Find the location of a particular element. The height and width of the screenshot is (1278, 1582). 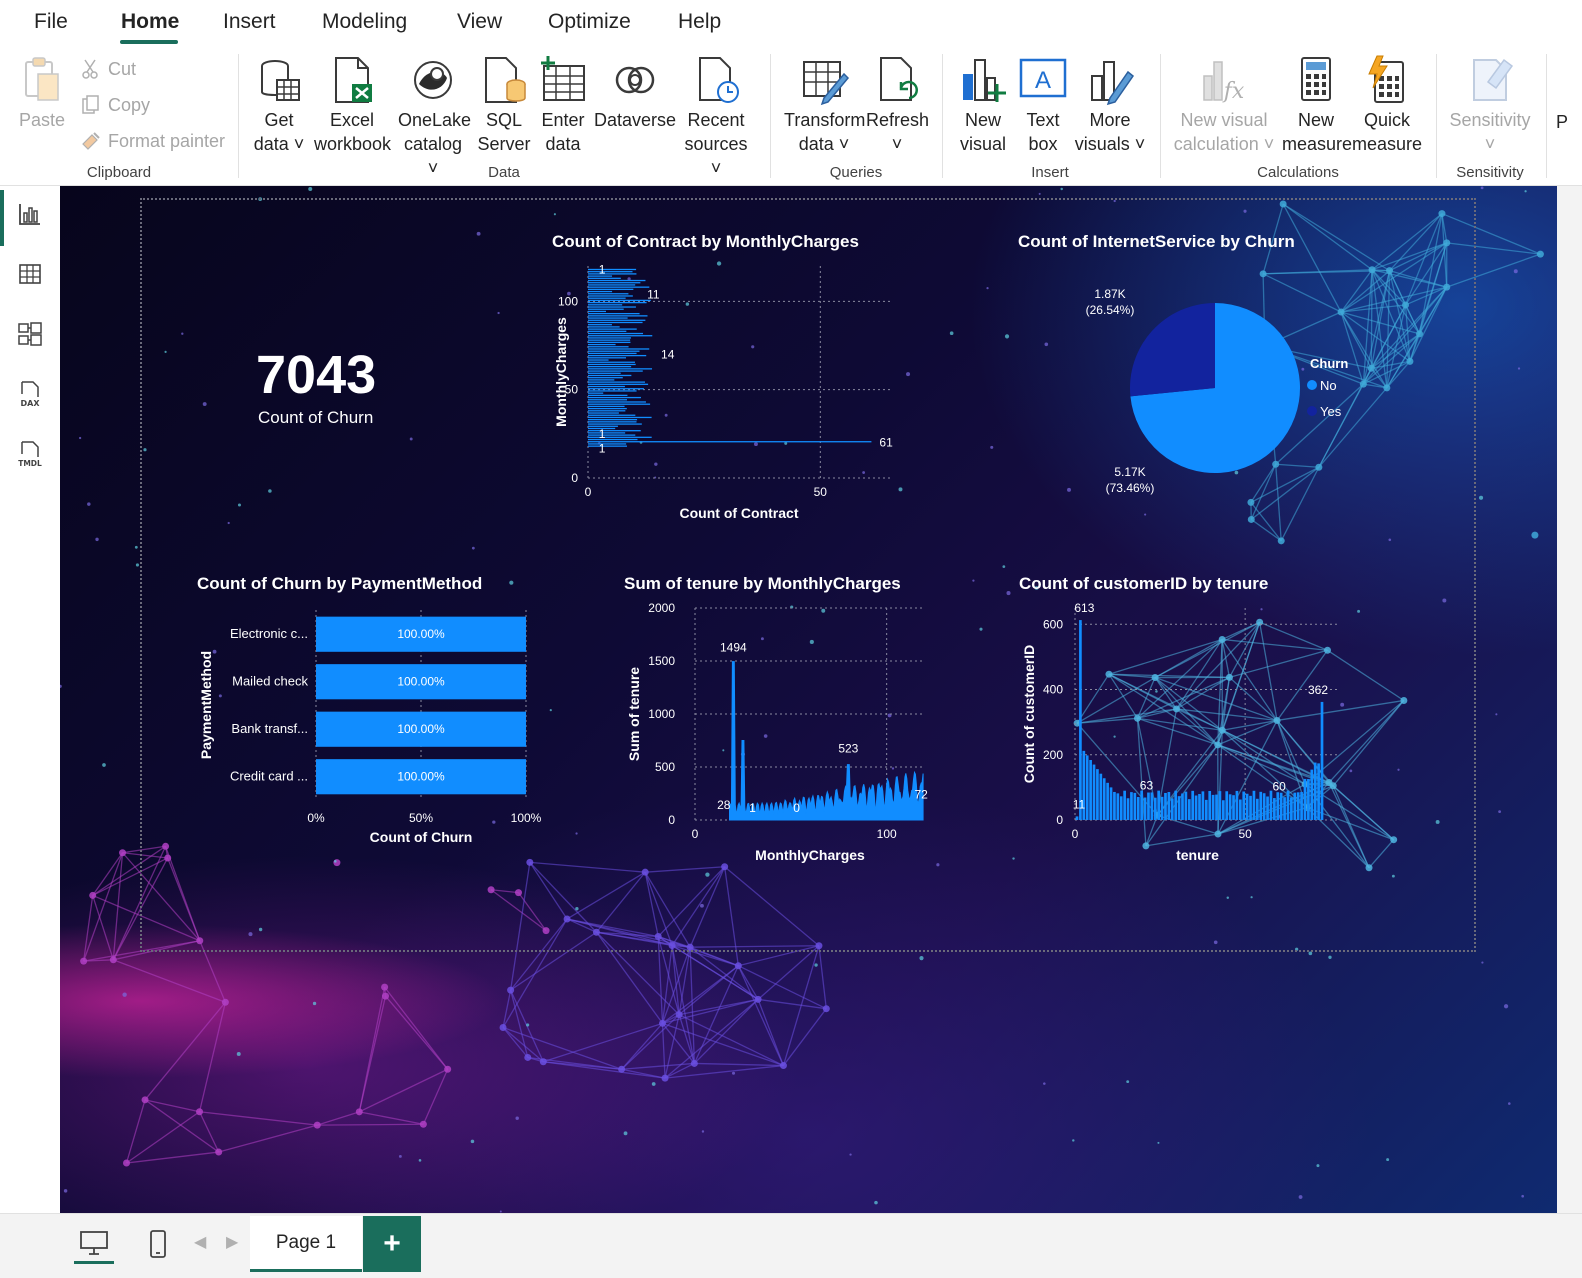

x-axis-title: tenure is located at coordinates (1197, 855).